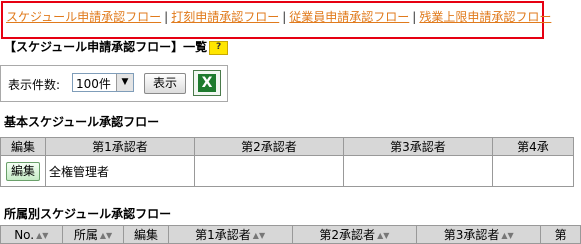 This screenshot has height=244, width=581. I want to click on col-header-approver-3-label: 第3承認者, so click(471, 235).